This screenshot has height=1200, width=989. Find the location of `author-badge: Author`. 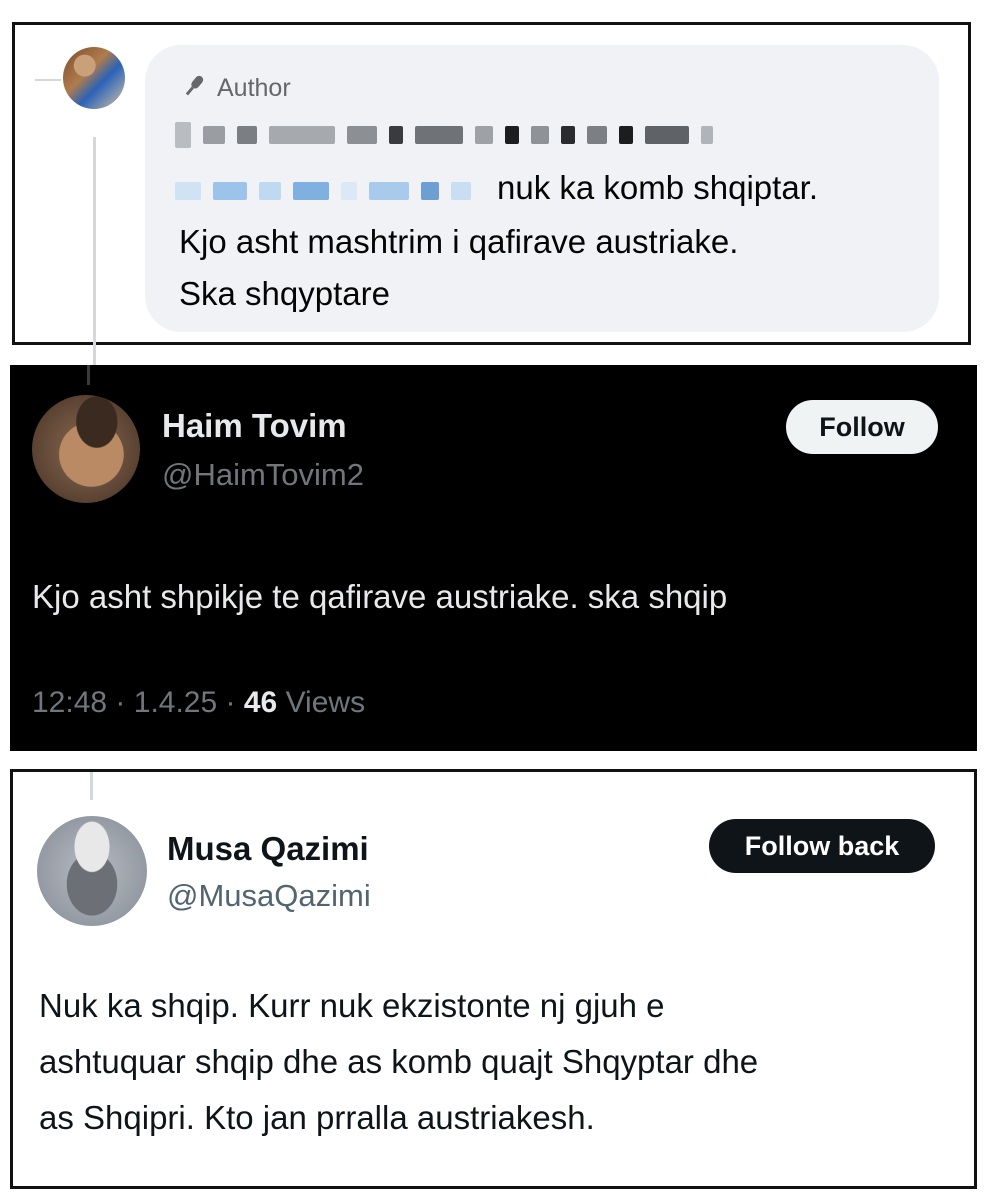

author-badge: Author is located at coordinates (235, 88).